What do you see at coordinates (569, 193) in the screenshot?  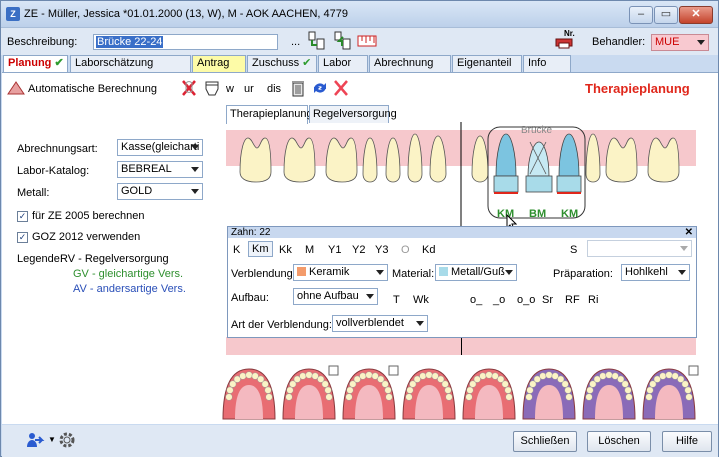 I see `bridge-marker` at bounding box center [569, 193].